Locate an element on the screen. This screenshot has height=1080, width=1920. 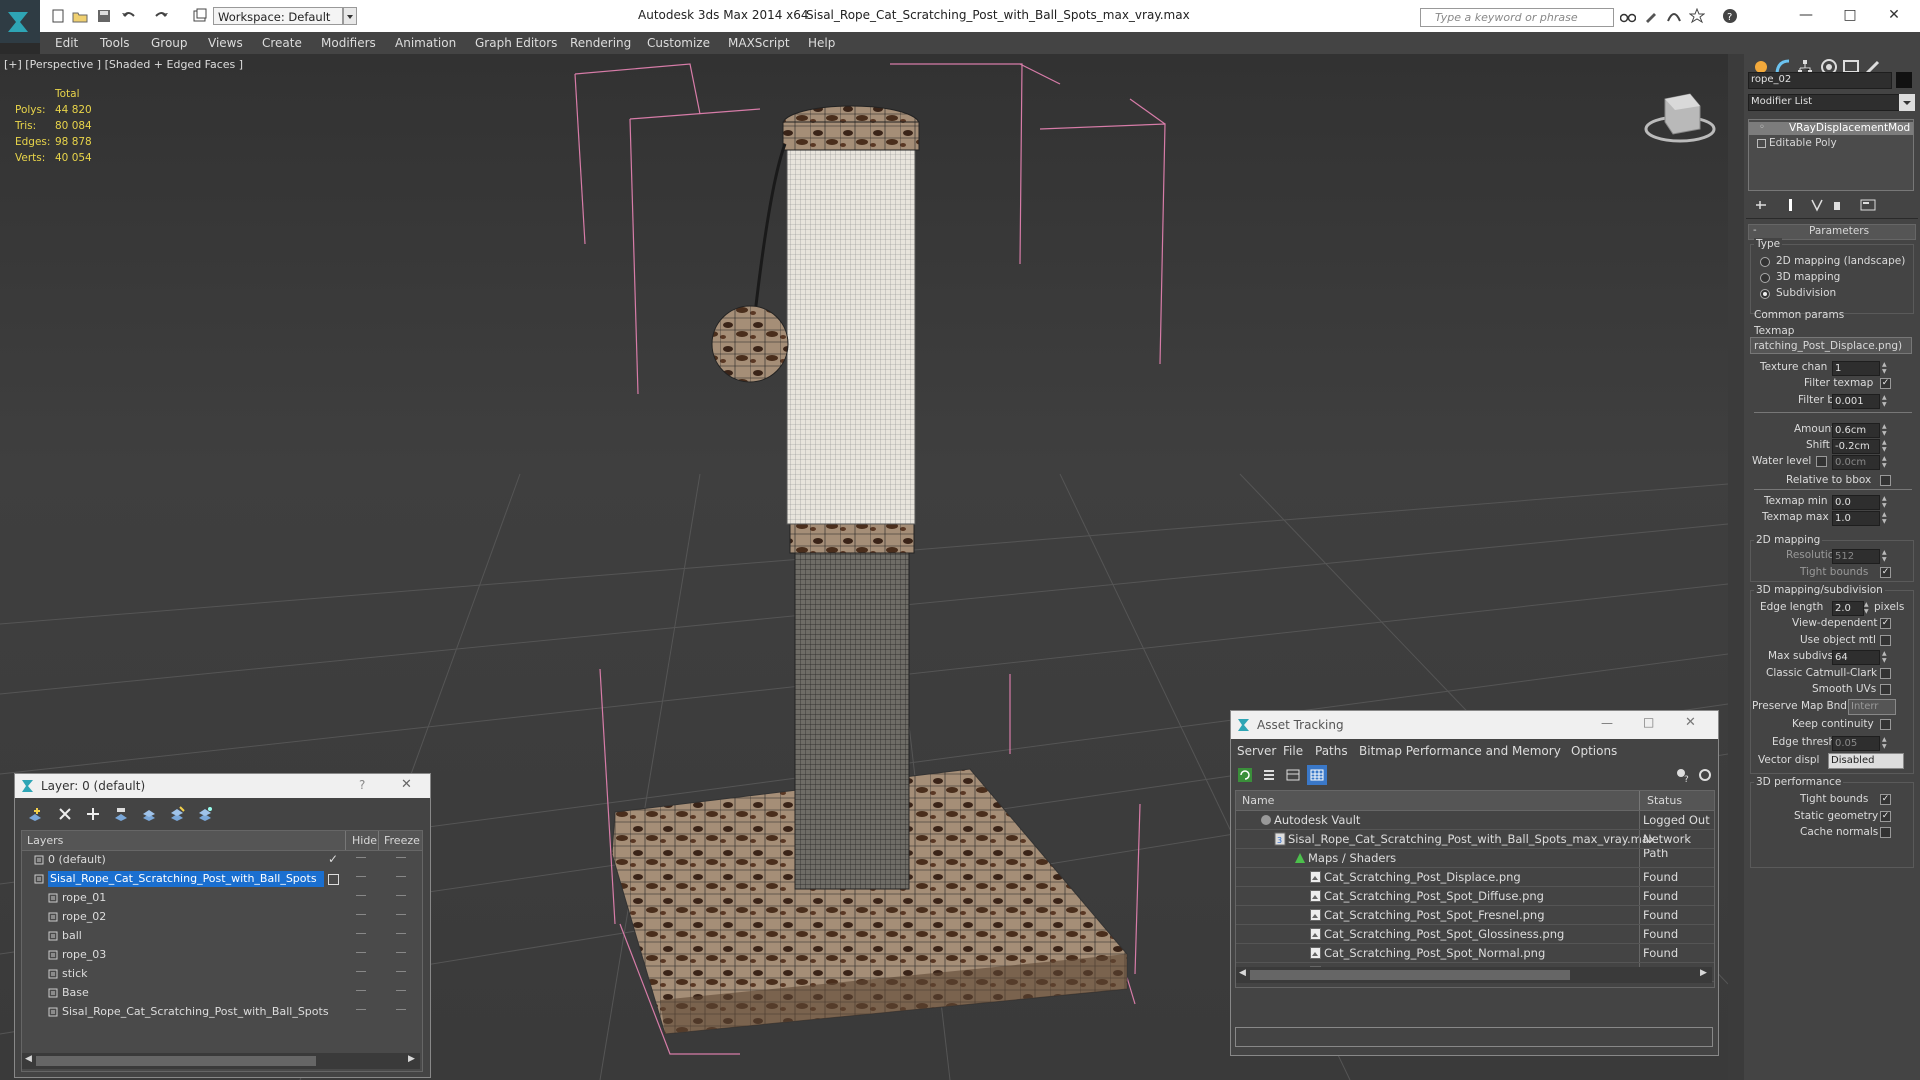
texmap-button: ratching_Post_Displace.png) is located at coordinates (1831, 345).